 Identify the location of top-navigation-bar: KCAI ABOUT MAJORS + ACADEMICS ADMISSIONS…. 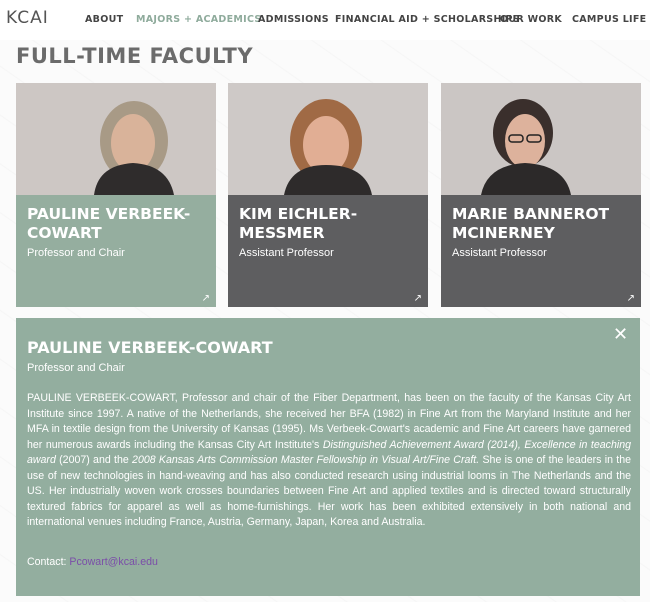
(325, 20).